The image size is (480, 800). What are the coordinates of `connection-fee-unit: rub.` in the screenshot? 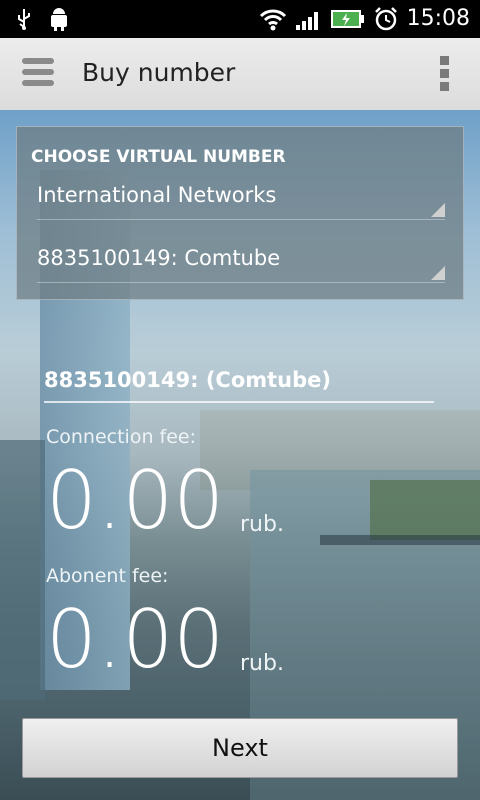 It's located at (262, 524).